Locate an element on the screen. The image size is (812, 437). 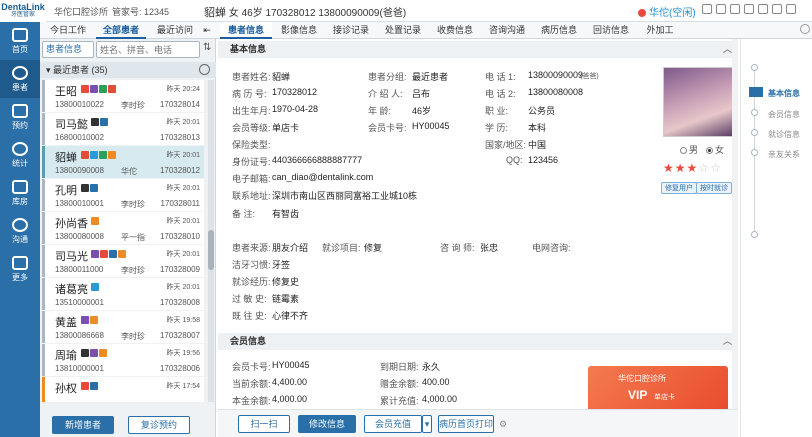
source-label: 患者来源: is located at coordinates (251, 248).